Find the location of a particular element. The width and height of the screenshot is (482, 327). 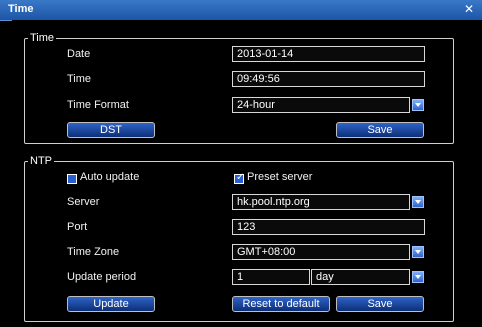

date-field: 2013-01-14 is located at coordinates (328, 54).